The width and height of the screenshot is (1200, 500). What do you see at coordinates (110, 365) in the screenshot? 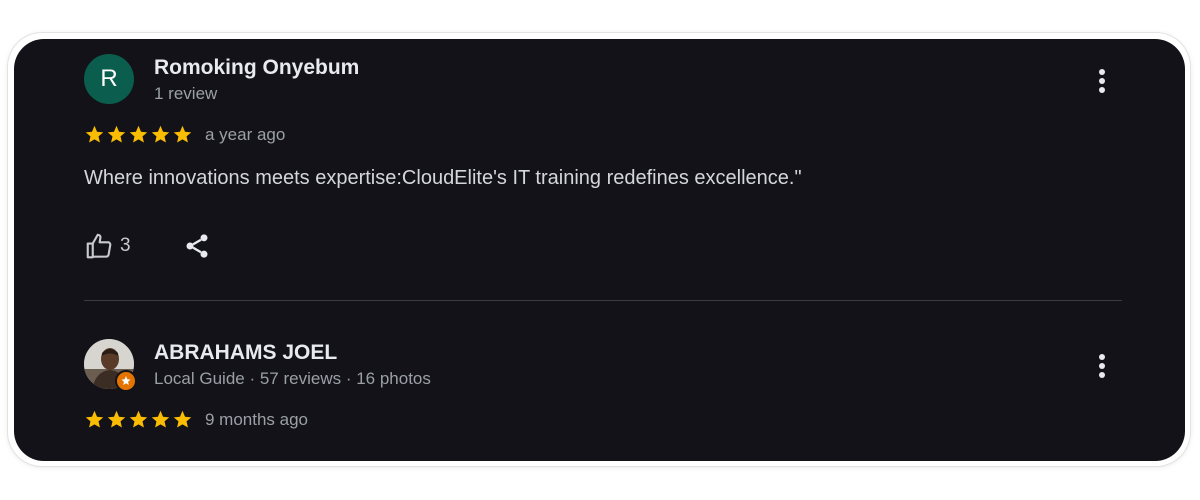
I see `avatar` at bounding box center [110, 365].